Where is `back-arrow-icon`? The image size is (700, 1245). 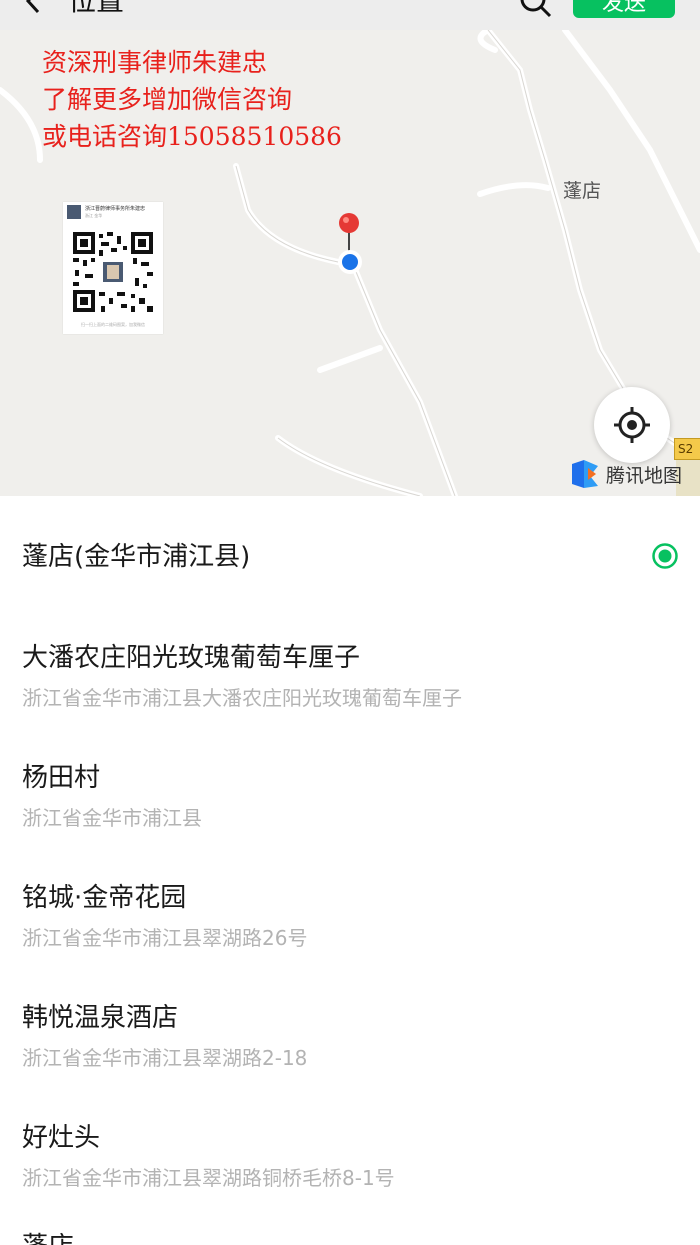 back-arrow-icon is located at coordinates (35, 8).